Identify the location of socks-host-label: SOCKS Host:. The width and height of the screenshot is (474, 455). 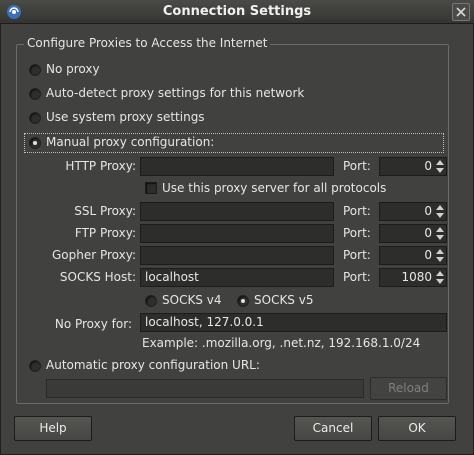
(97, 277).